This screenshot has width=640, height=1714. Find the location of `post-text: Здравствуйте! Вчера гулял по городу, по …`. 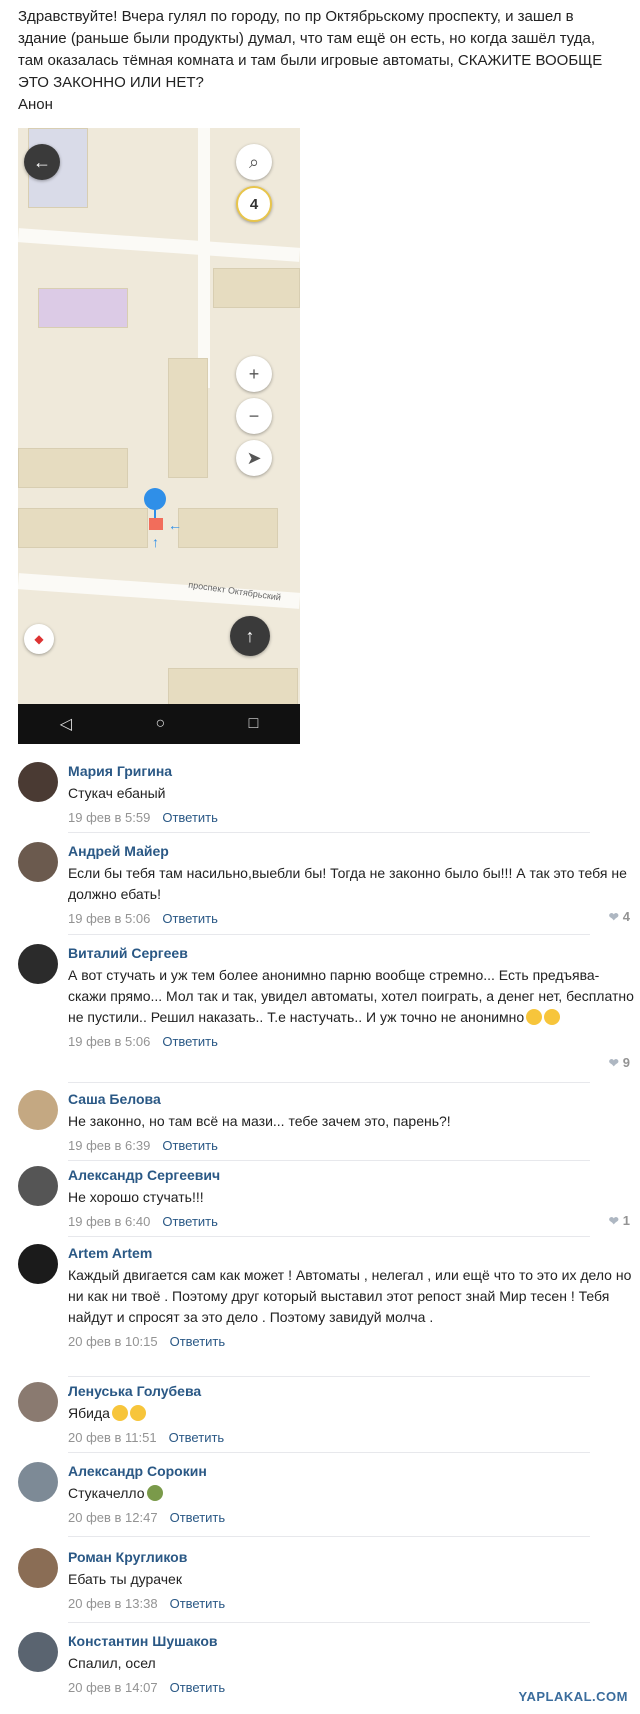

post-text: Здравствуйте! Вчера гулял по городу, по … is located at coordinates (324, 61).